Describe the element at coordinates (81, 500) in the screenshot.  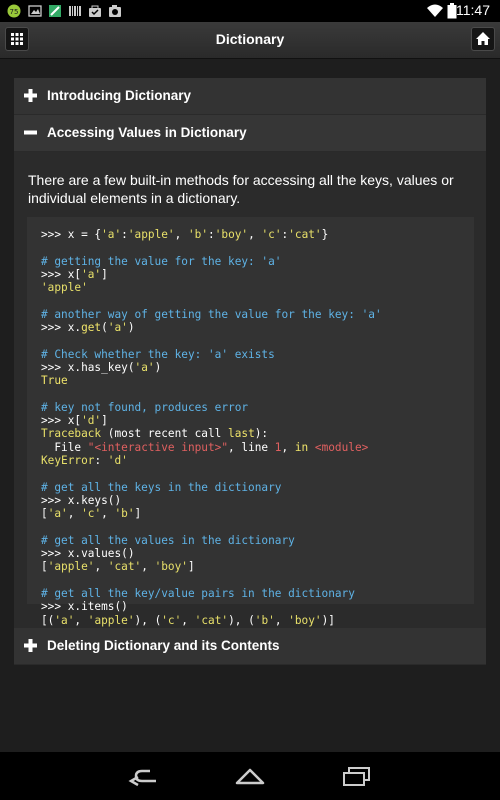
I see `code-line: >>> x.keys()` at that location.